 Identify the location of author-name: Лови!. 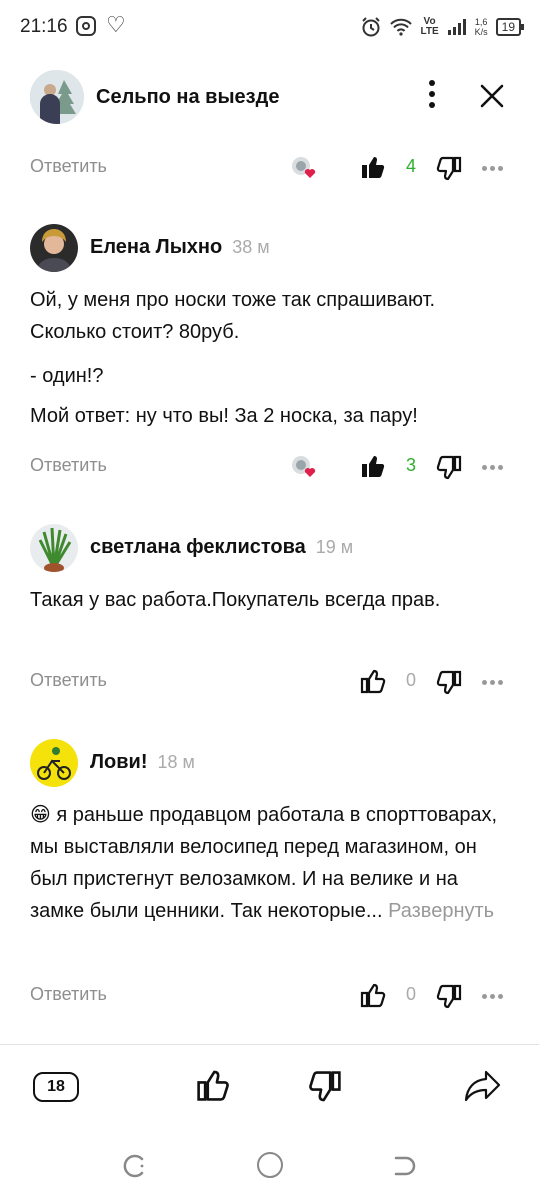
(119, 762).